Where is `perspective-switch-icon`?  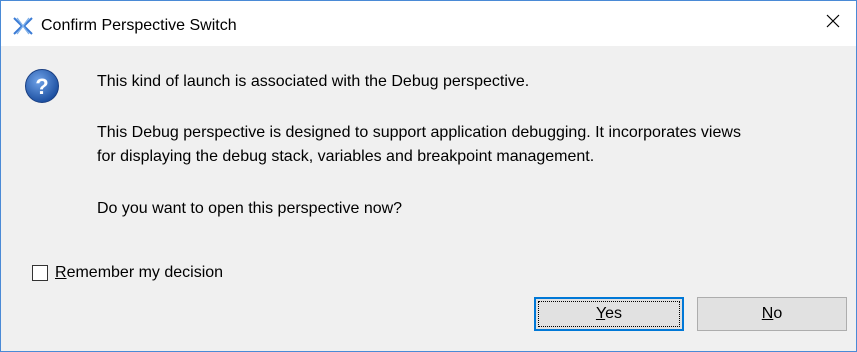 perspective-switch-icon is located at coordinates (23, 26).